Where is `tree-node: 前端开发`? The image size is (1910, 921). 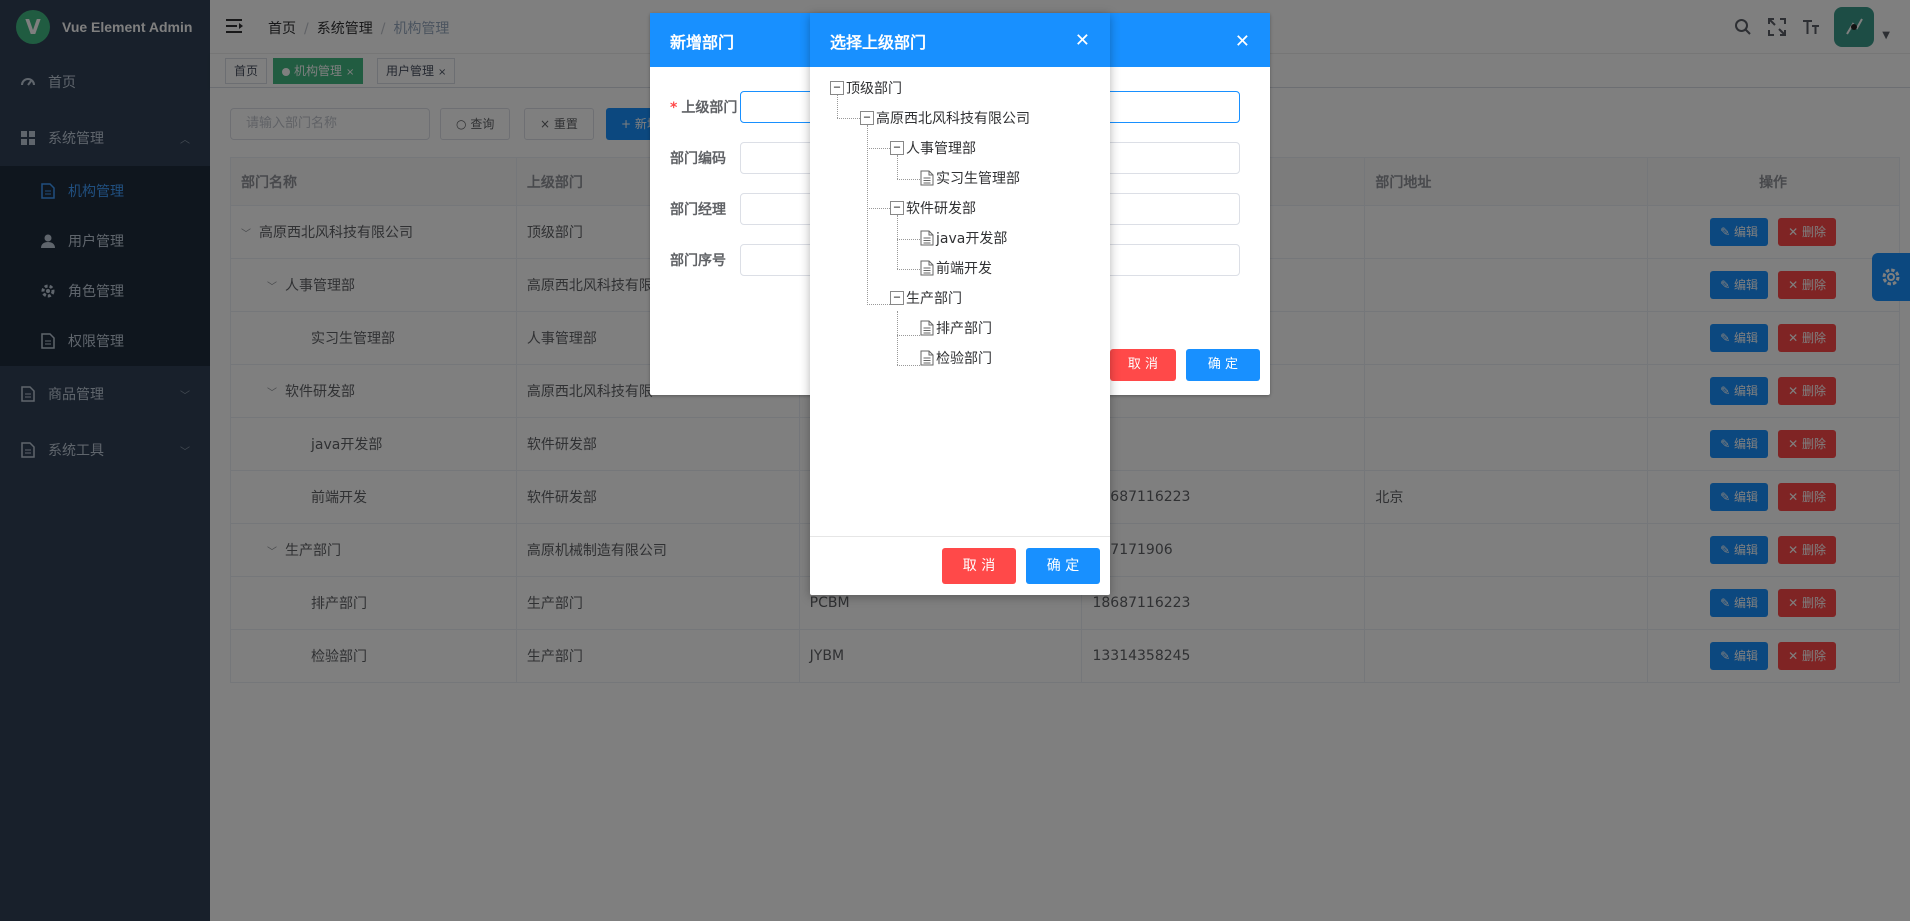
tree-node: 前端开发 is located at coordinates (956, 268).